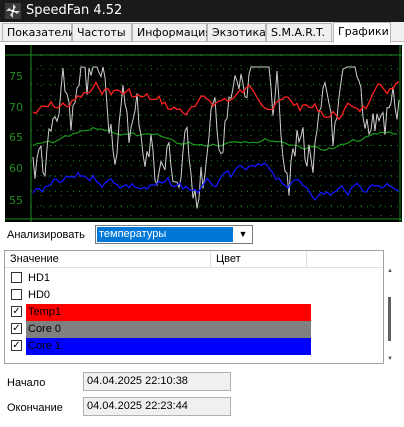 This screenshot has width=404, height=427. I want to click on scroll-thumb, so click(389, 319).